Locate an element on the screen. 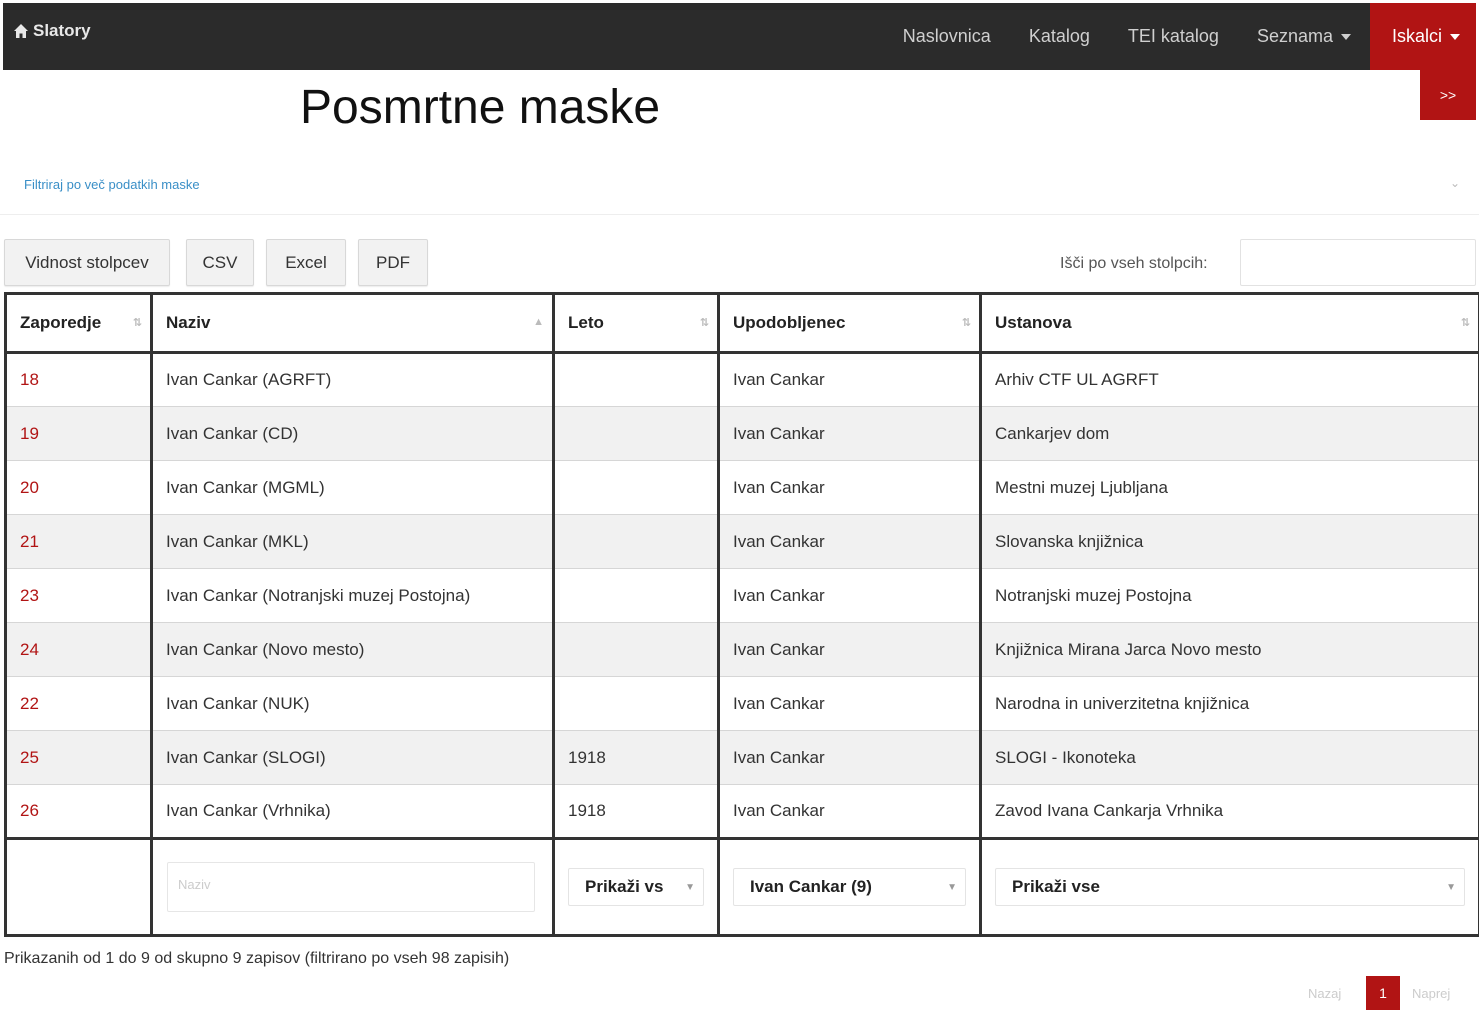  cell-naziv: Ivan Cankar (MGML) is located at coordinates (352, 487).